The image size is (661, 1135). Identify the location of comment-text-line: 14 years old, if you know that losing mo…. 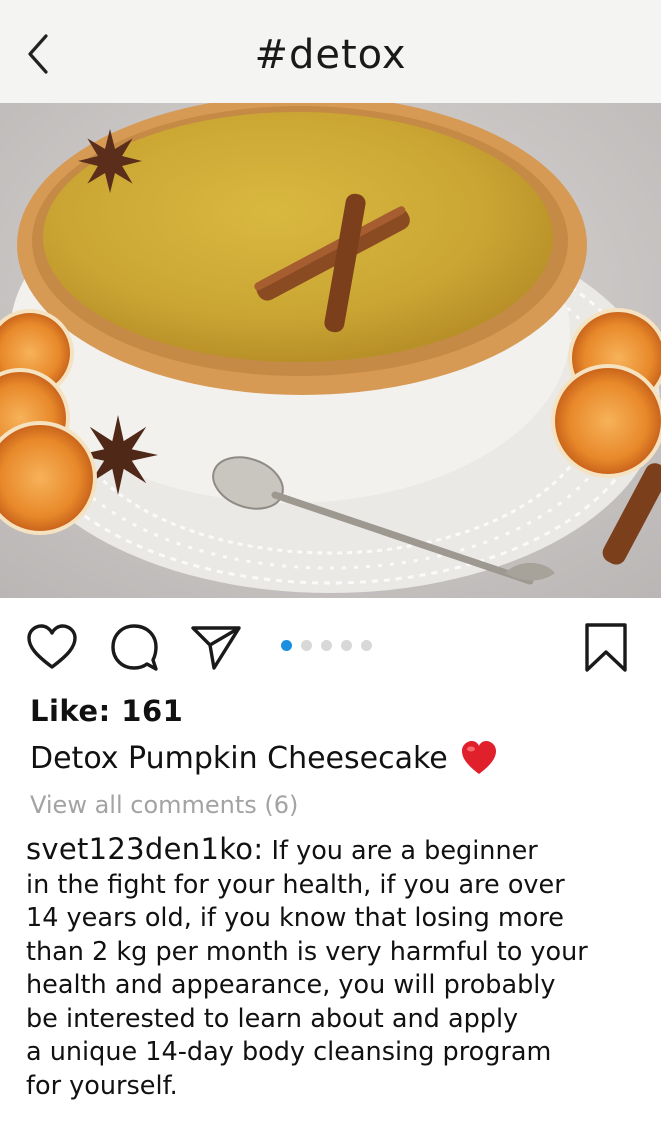
(295, 918).